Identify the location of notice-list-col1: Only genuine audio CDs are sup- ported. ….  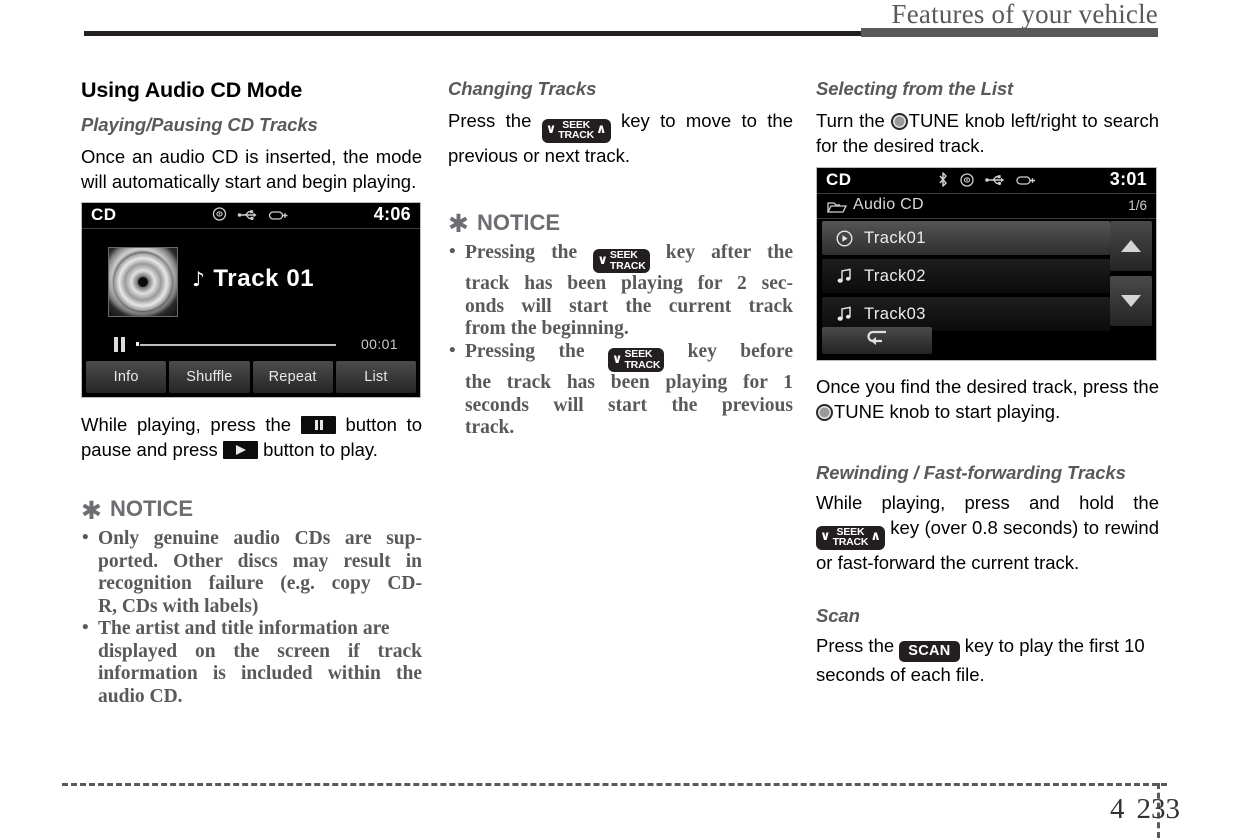
(251, 617).